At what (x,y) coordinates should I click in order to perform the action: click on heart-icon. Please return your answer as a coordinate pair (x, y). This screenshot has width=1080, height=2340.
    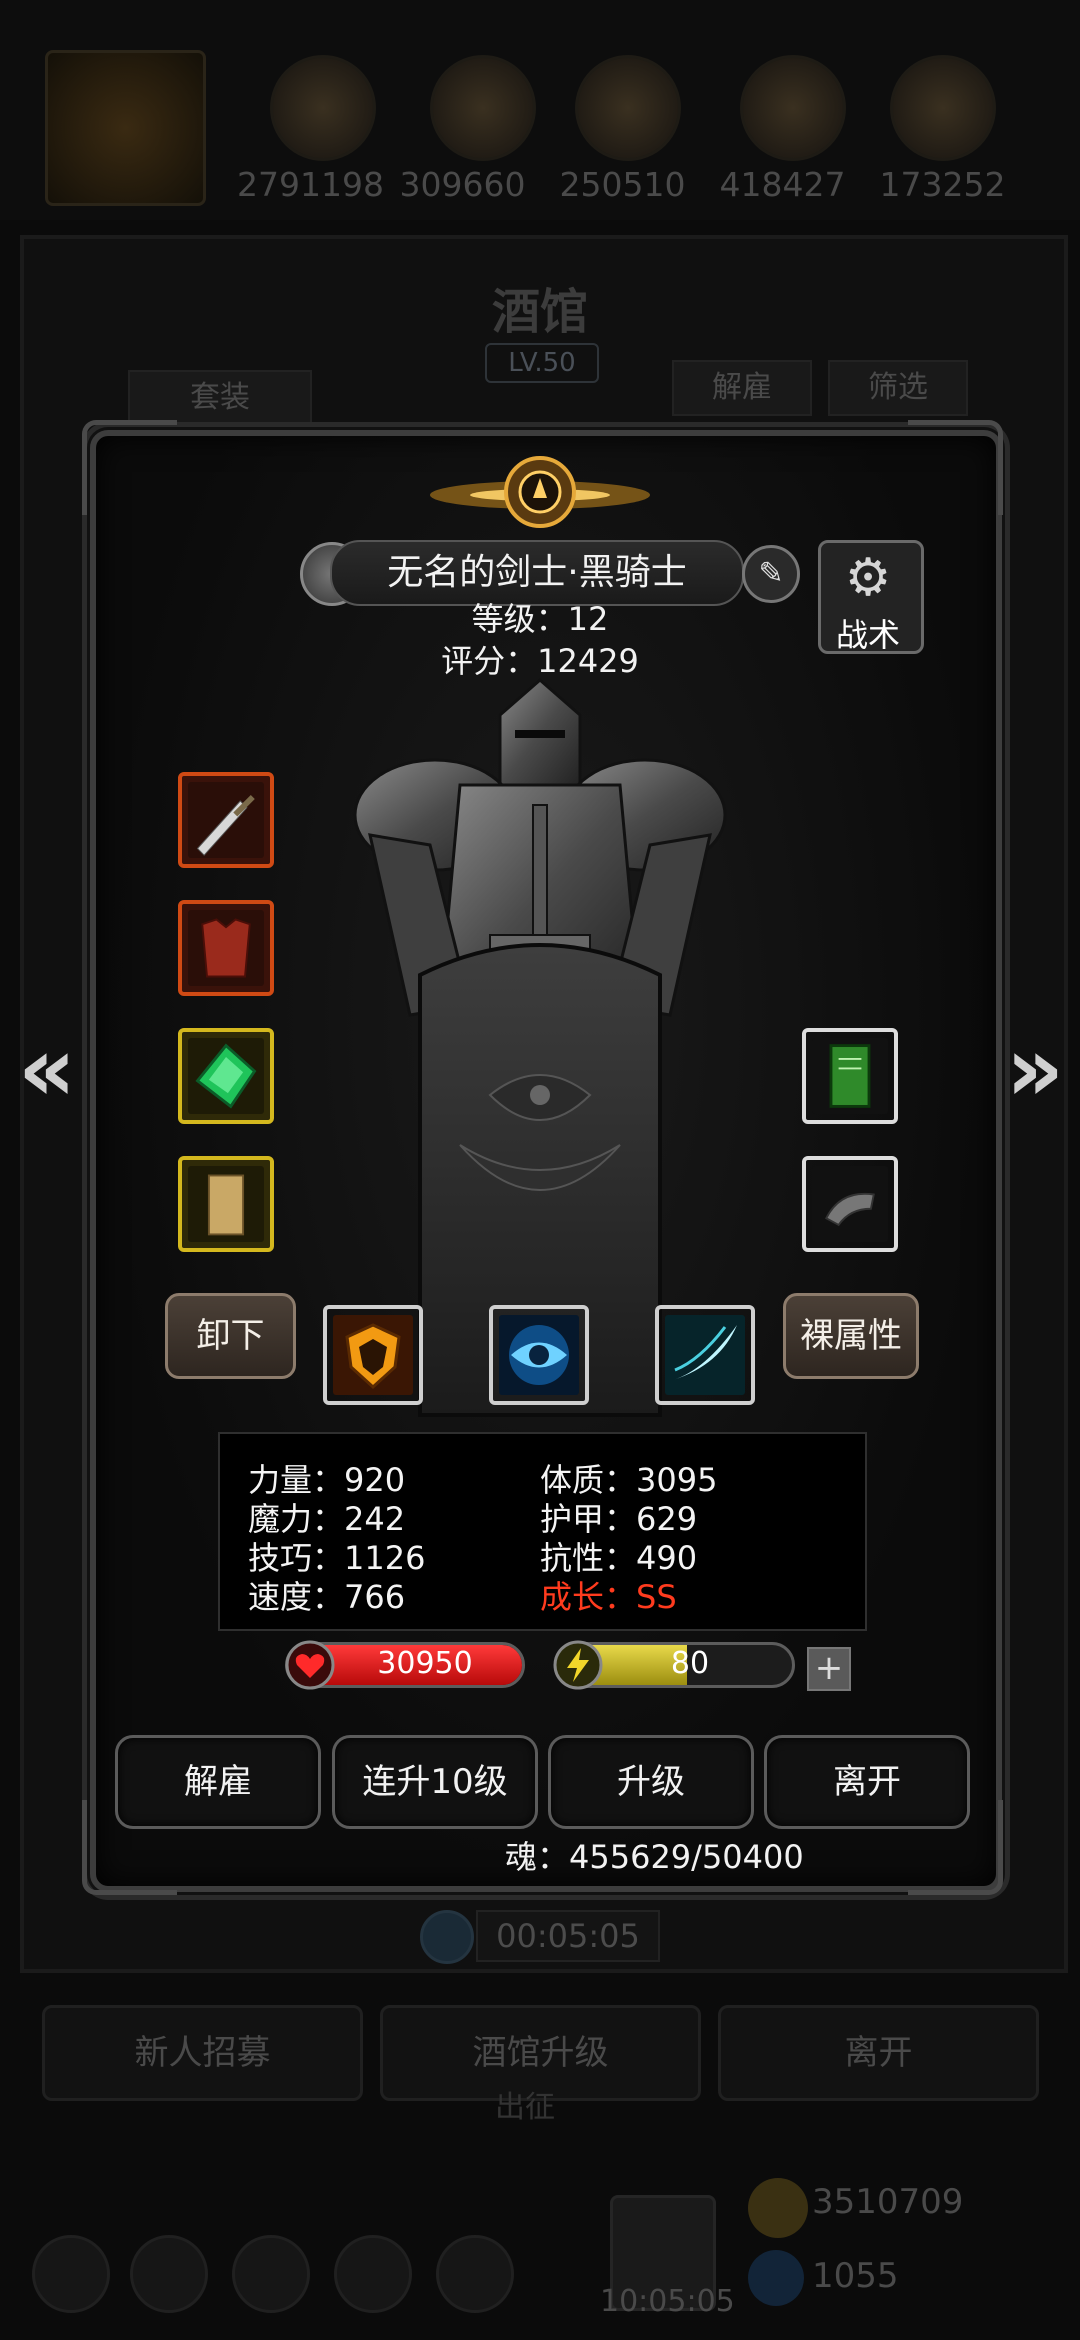
    Looking at the image, I should click on (310, 1665).